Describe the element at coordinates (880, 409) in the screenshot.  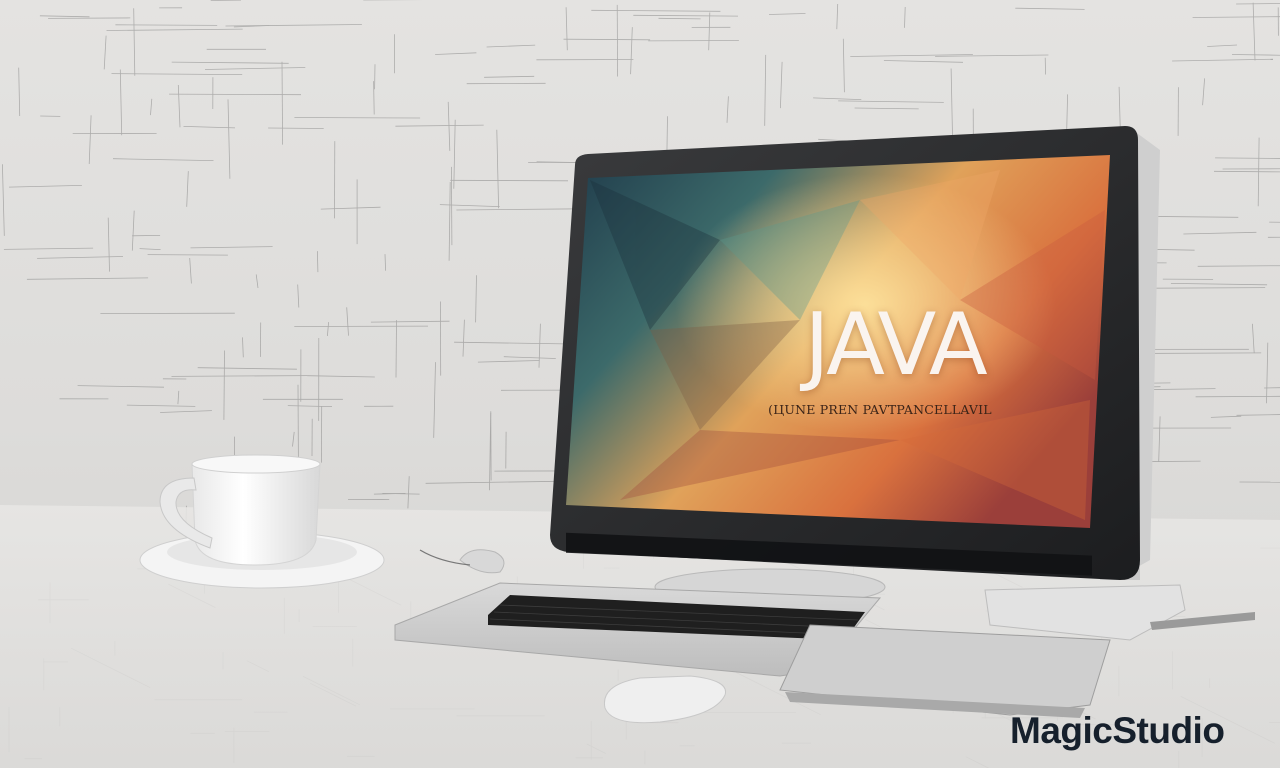
I see `screen-subtitle: (ЦUNE PREN PAVTPANCELLAVIL` at that location.